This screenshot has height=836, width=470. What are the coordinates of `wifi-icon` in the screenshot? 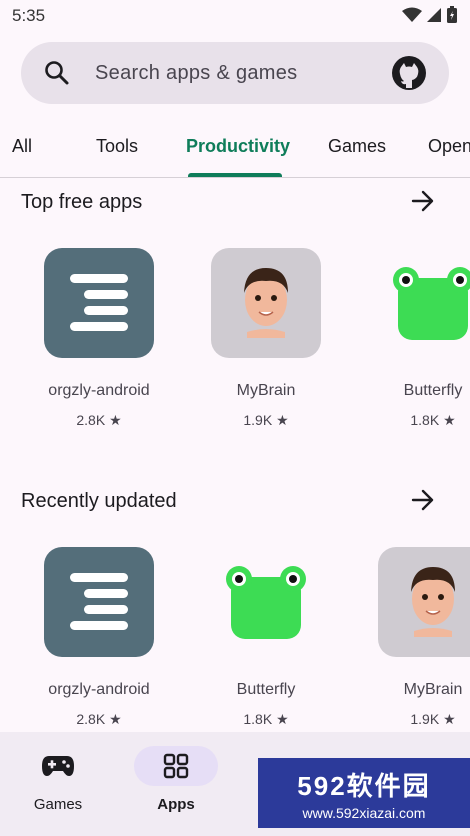 It's located at (412, 14).